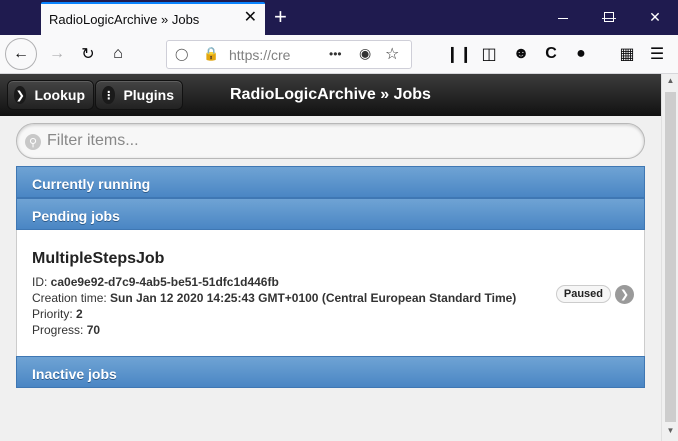 The width and height of the screenshot is (678, 441). I want to click on bookmark-star-icon: ☆, so click(392, 54).